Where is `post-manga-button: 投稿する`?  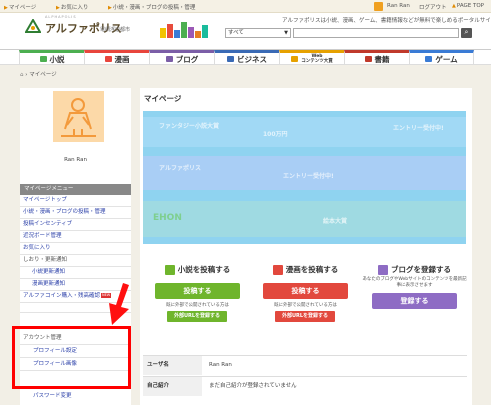 post-manga-button: 投稿する is located at coordinates (305, 291).